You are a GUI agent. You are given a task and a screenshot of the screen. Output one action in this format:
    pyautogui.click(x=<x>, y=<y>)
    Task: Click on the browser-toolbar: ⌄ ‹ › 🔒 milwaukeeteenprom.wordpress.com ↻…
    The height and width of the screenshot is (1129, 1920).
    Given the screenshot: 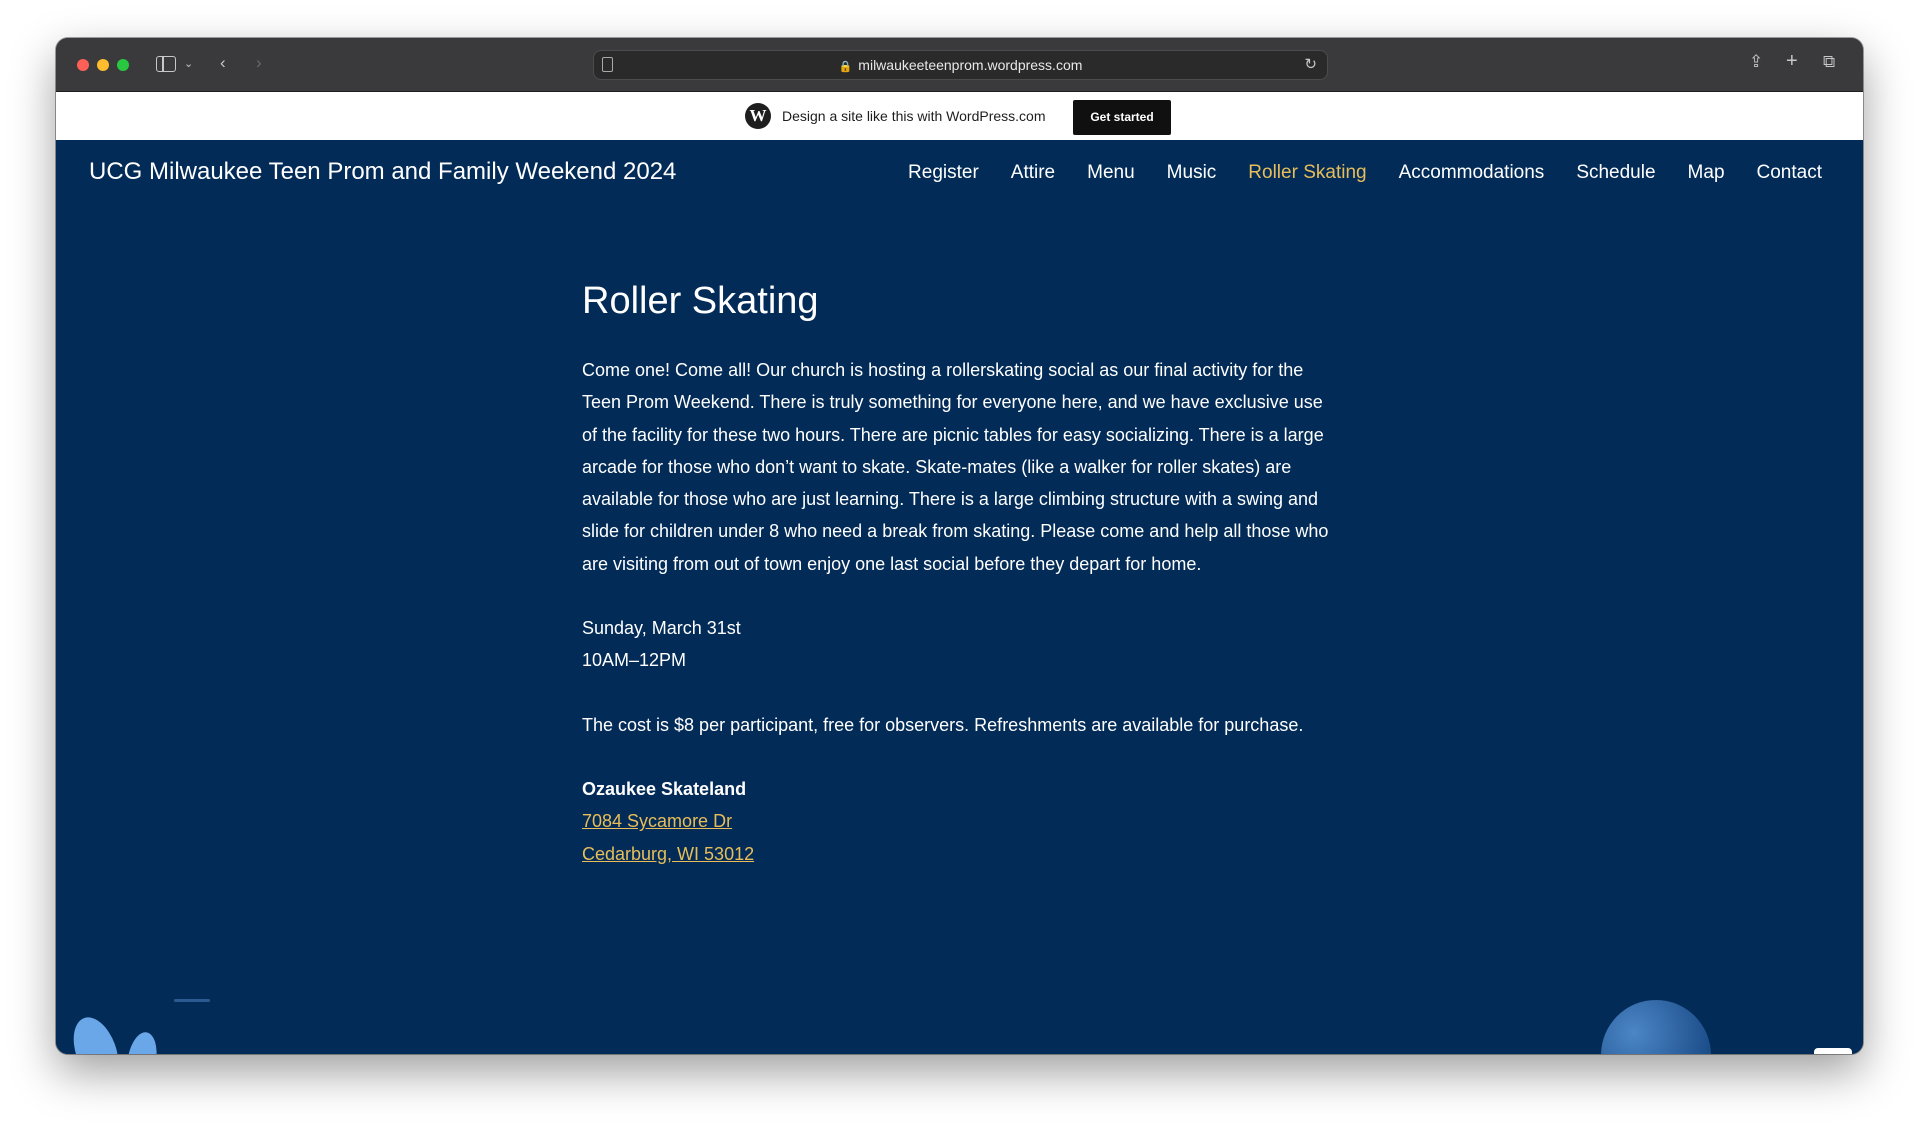 What is the action you would take?
    pyautogui.click(x=959, y=65)
    